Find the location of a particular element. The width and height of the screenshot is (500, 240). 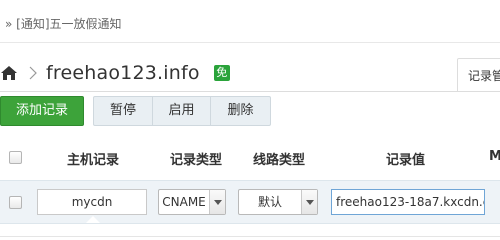

enable-button: 启用 is located at coordinates (182, 111).